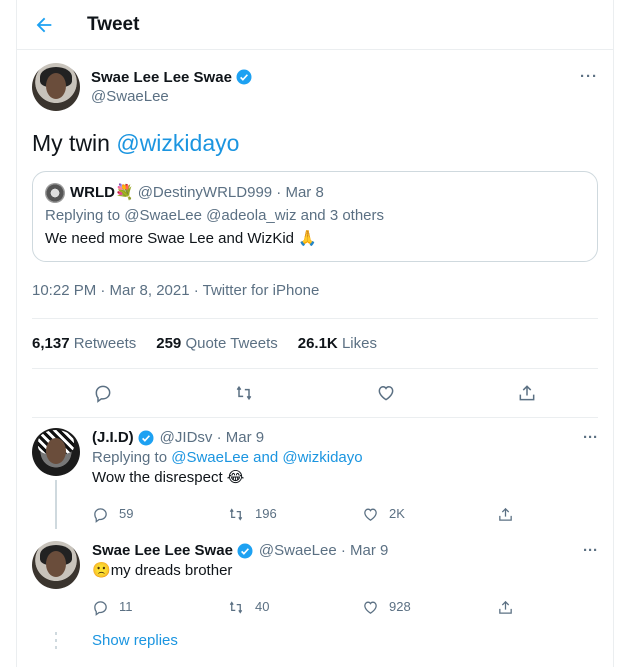 The width and height of the screenshot is (631, 667). What do you see at coordinates (162, 570) in the screenshot?
I see `reply-text: 🙁my dreads brother` at bounding box center [162, 570].